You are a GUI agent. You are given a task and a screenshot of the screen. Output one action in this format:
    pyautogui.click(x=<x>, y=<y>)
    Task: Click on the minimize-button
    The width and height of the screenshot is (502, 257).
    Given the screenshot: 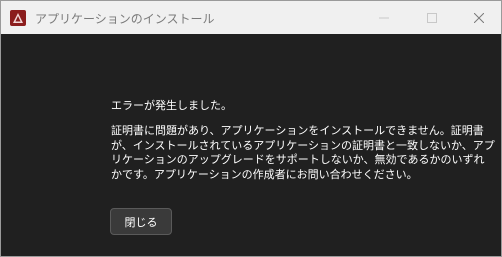 What is the action you would take?
    pyautogui.click(x=384, y=17)
    